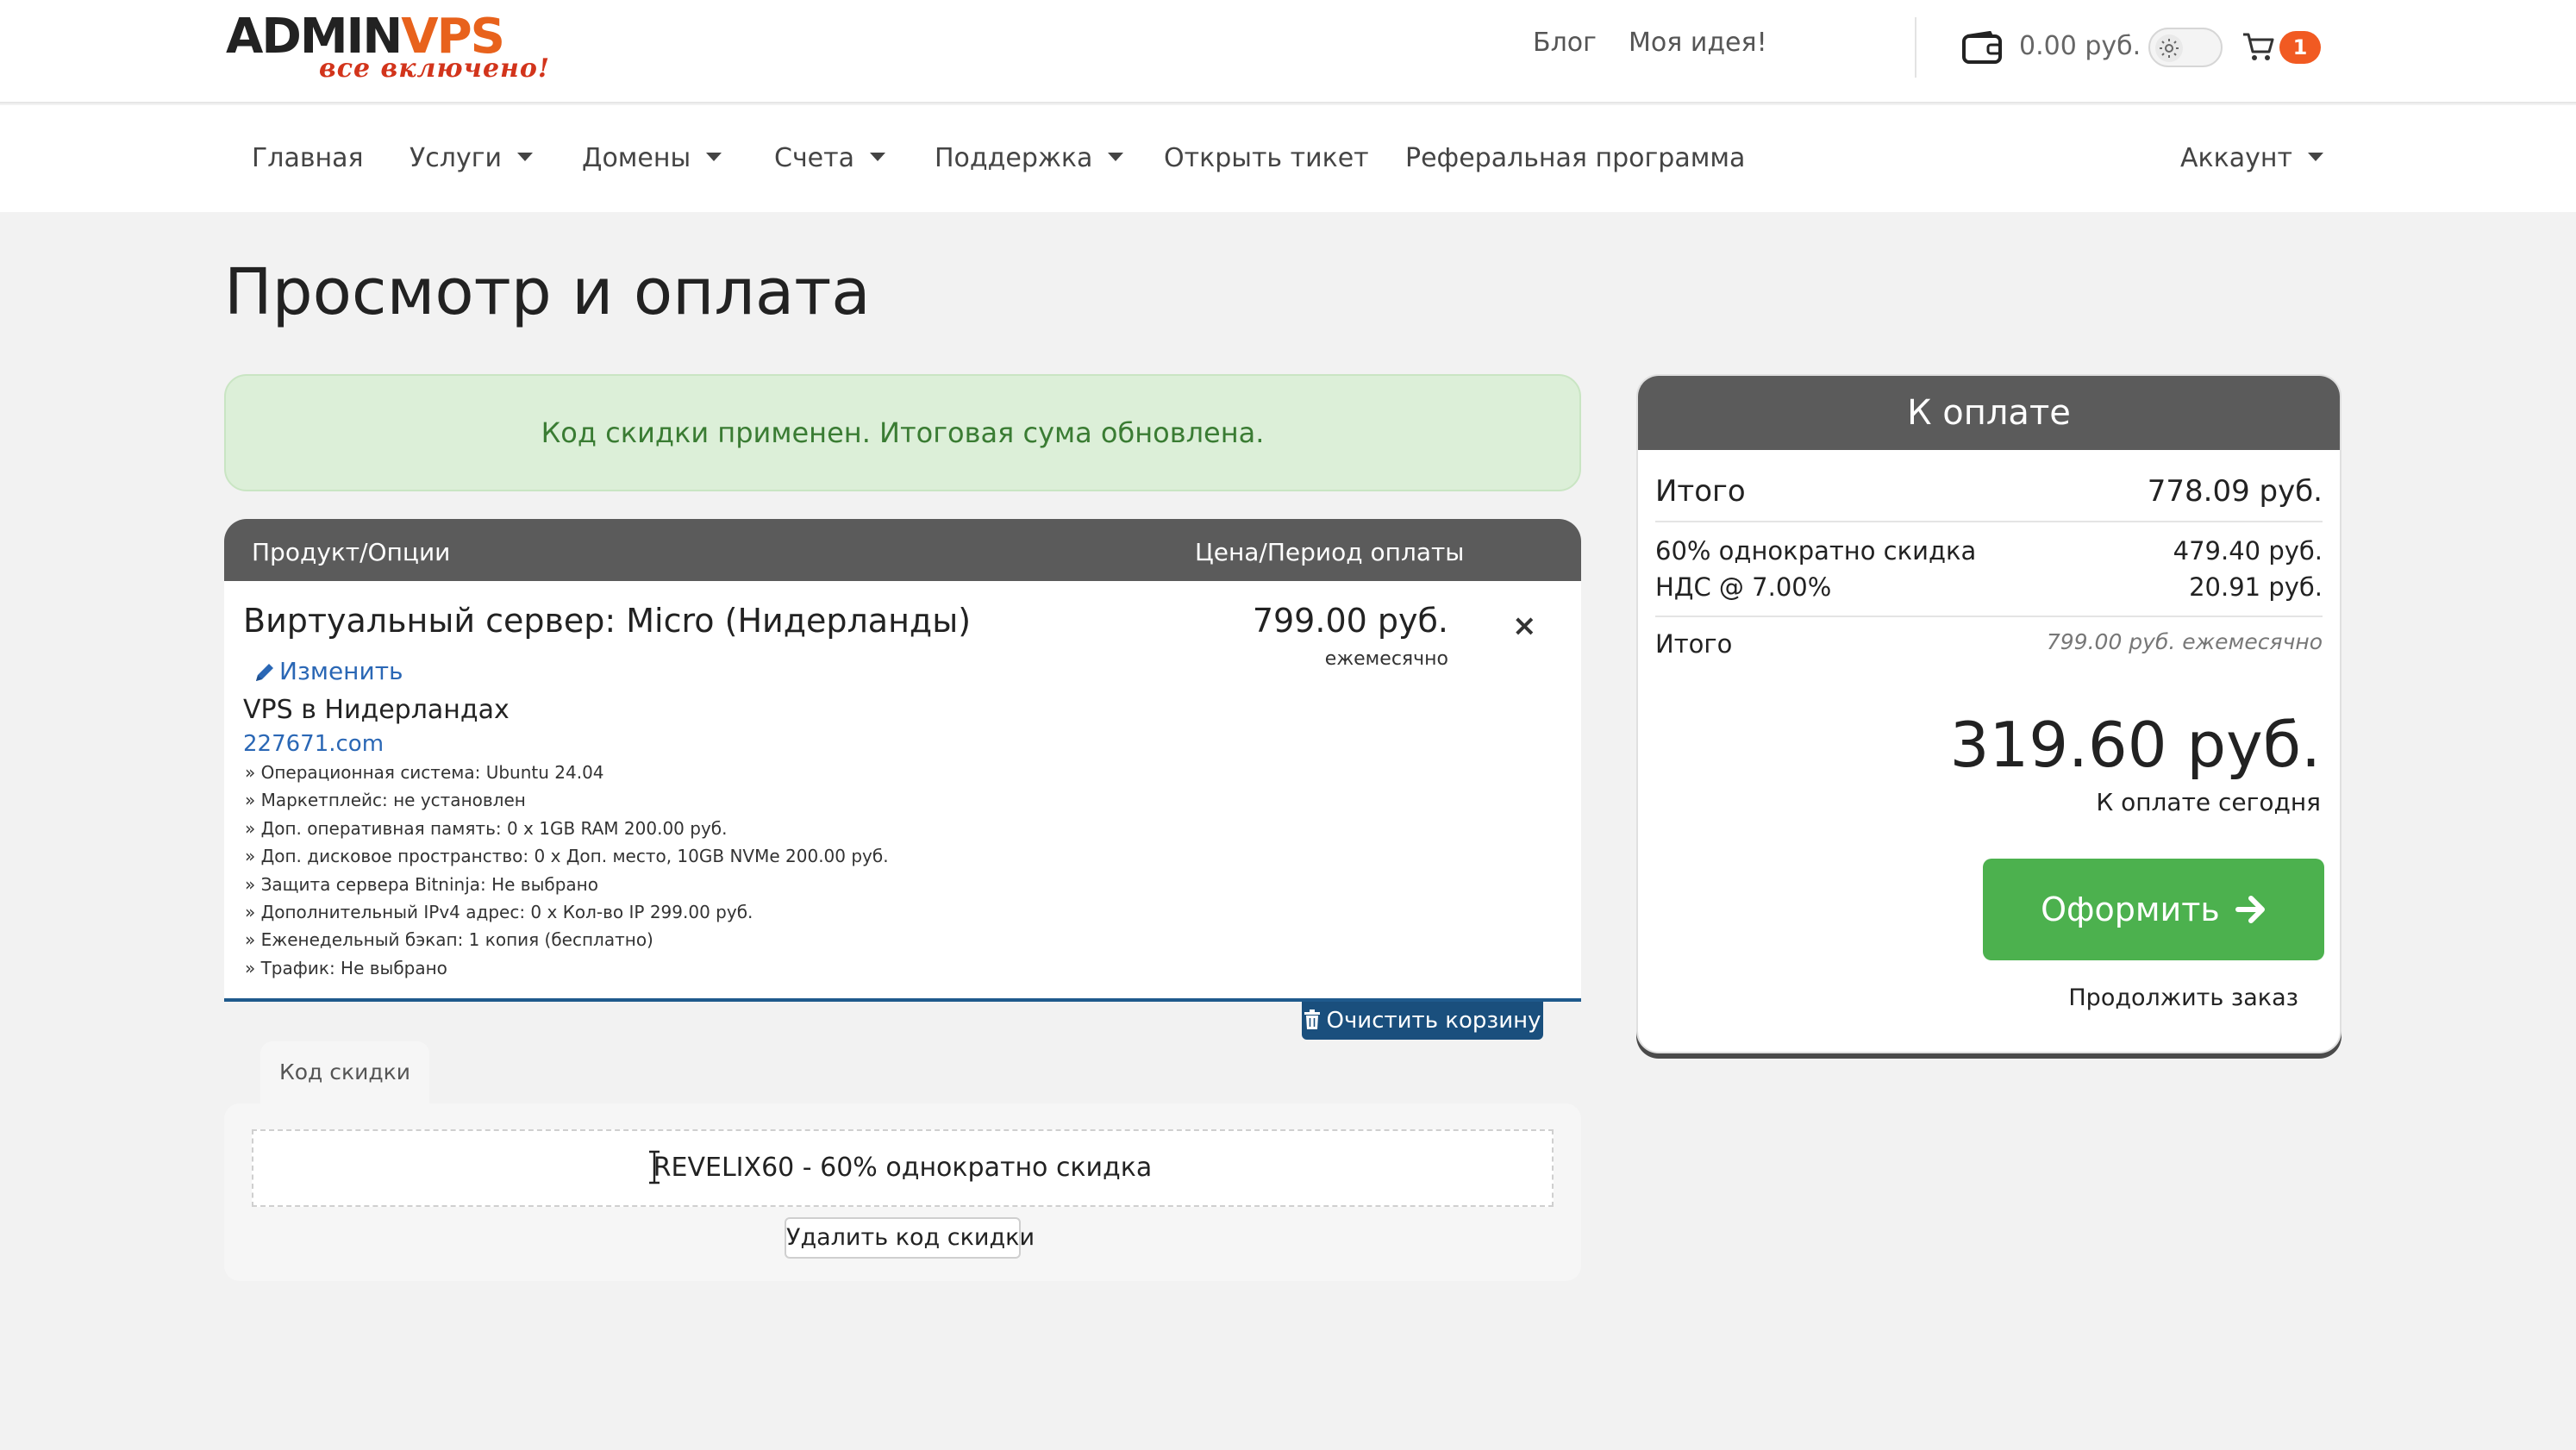 This screenshot has height=1450, width=2576. I want to click on column-header-price: Цена/Период оплаты, so click(1330, 552).